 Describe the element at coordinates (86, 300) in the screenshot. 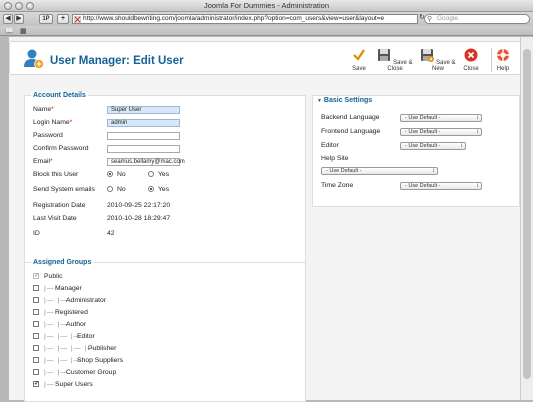

I see `group-label: Administrator` at that location.